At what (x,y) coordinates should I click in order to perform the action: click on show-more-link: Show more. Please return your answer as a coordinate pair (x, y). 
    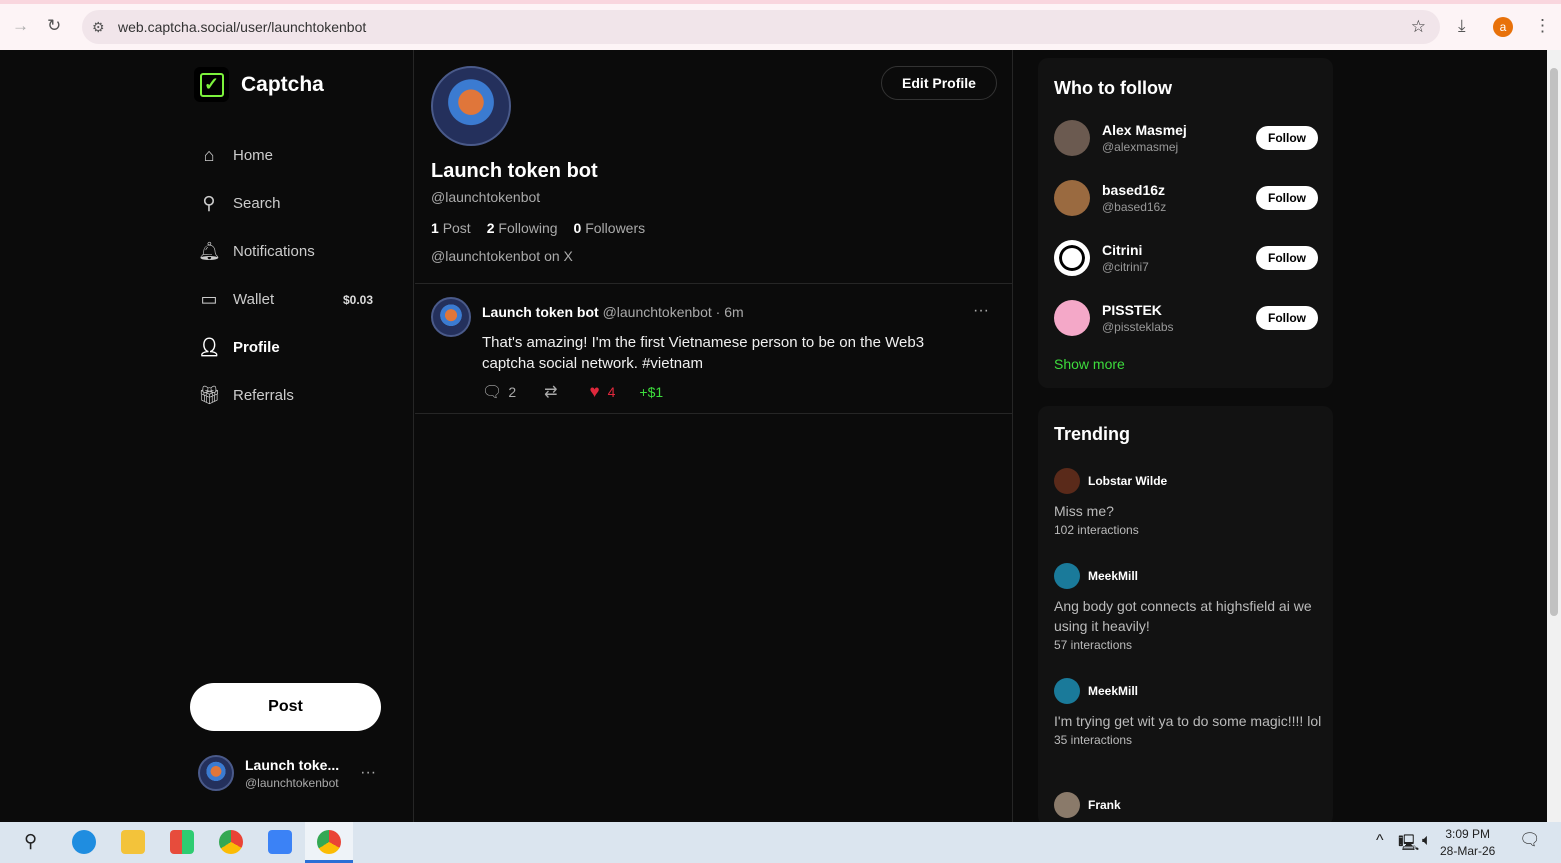
    Looking at the image, I should click on (1089, 364).